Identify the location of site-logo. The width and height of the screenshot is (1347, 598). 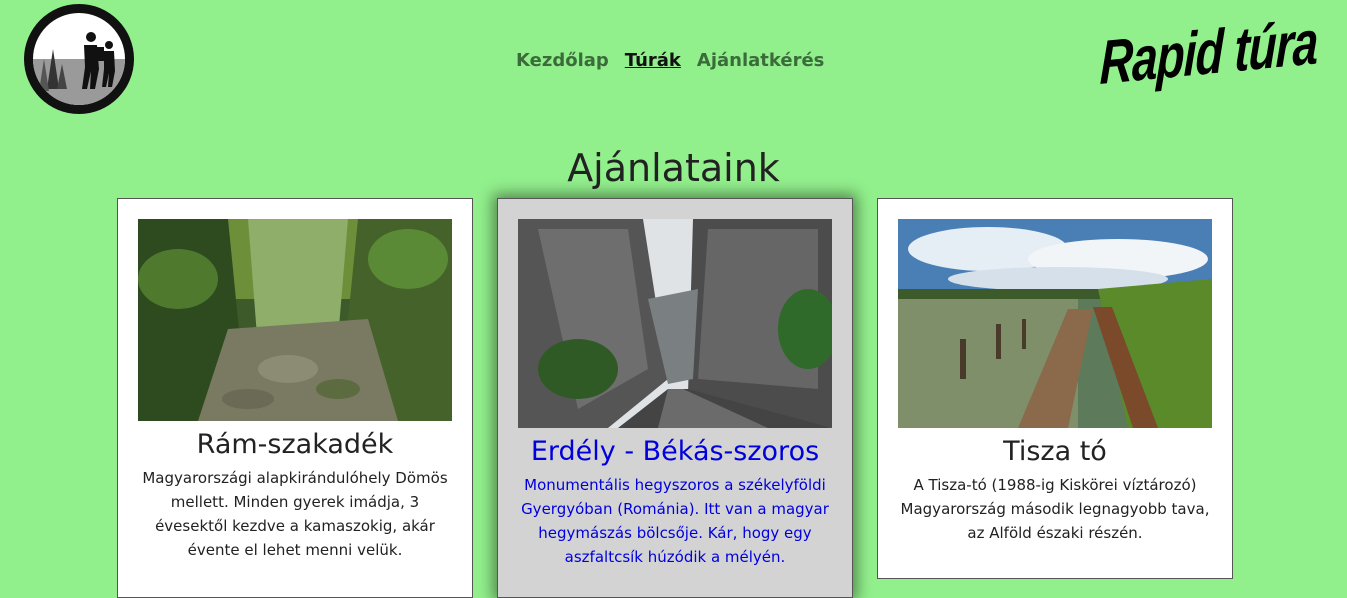
(79, 59).